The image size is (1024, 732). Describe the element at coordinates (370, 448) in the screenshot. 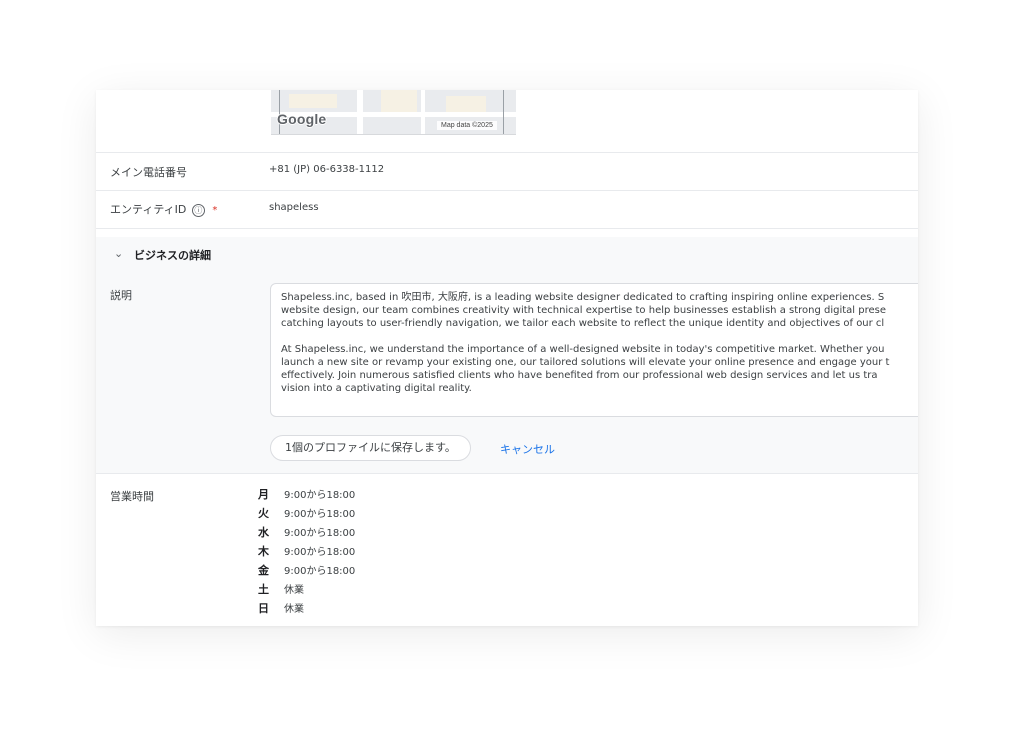

I see `save-button: 1個のプロファイルに保存します。` at that location.